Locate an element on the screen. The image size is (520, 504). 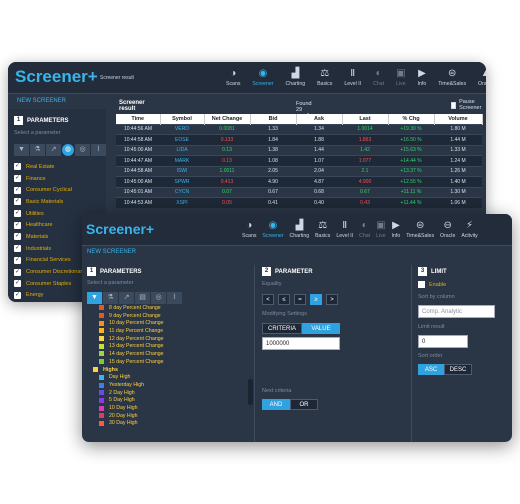
pause-screener-toggle: Pause Screener is located at coordinates (467, 105).